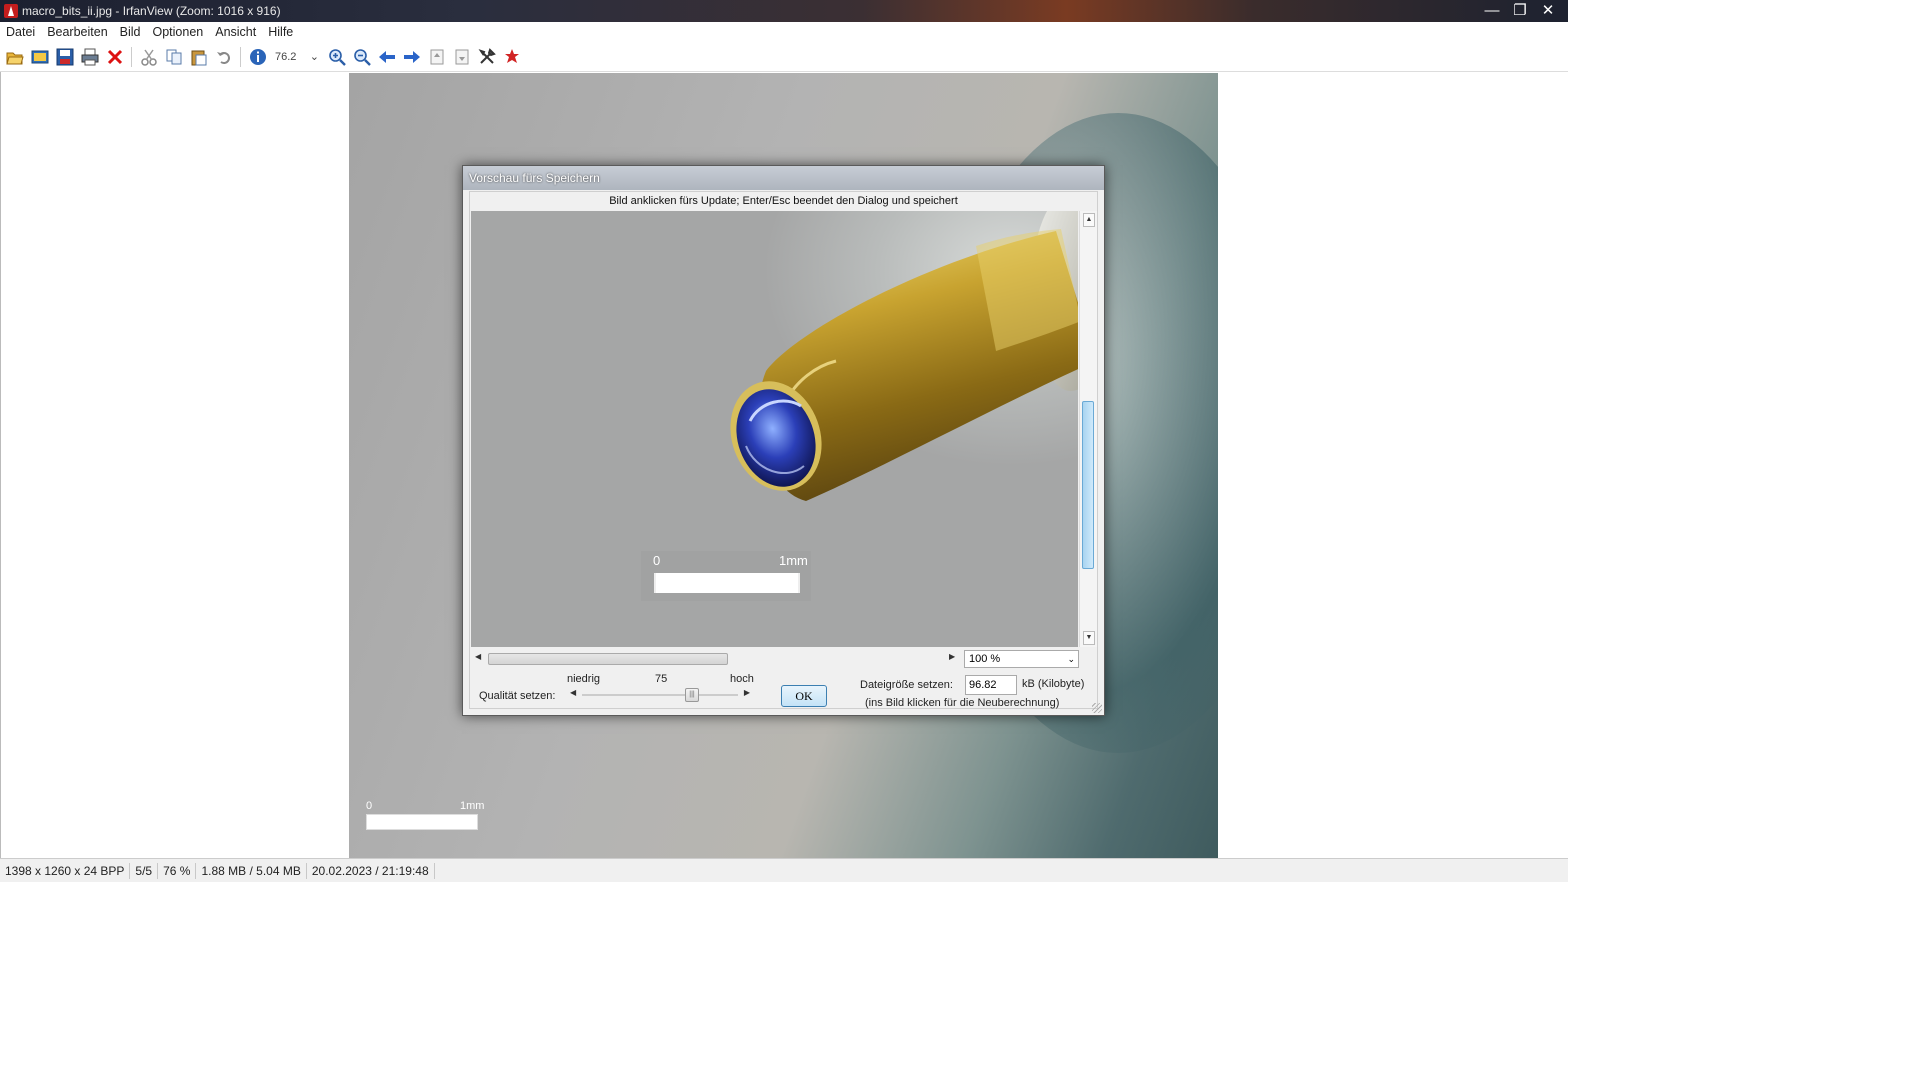 Image resolution: width=1920 pixels, height=1080 pixels. What do you see at coordinates (793, 560) in the screenshot?
I see `preview-scale-end: 1mm` at bounding box center [793, 560].